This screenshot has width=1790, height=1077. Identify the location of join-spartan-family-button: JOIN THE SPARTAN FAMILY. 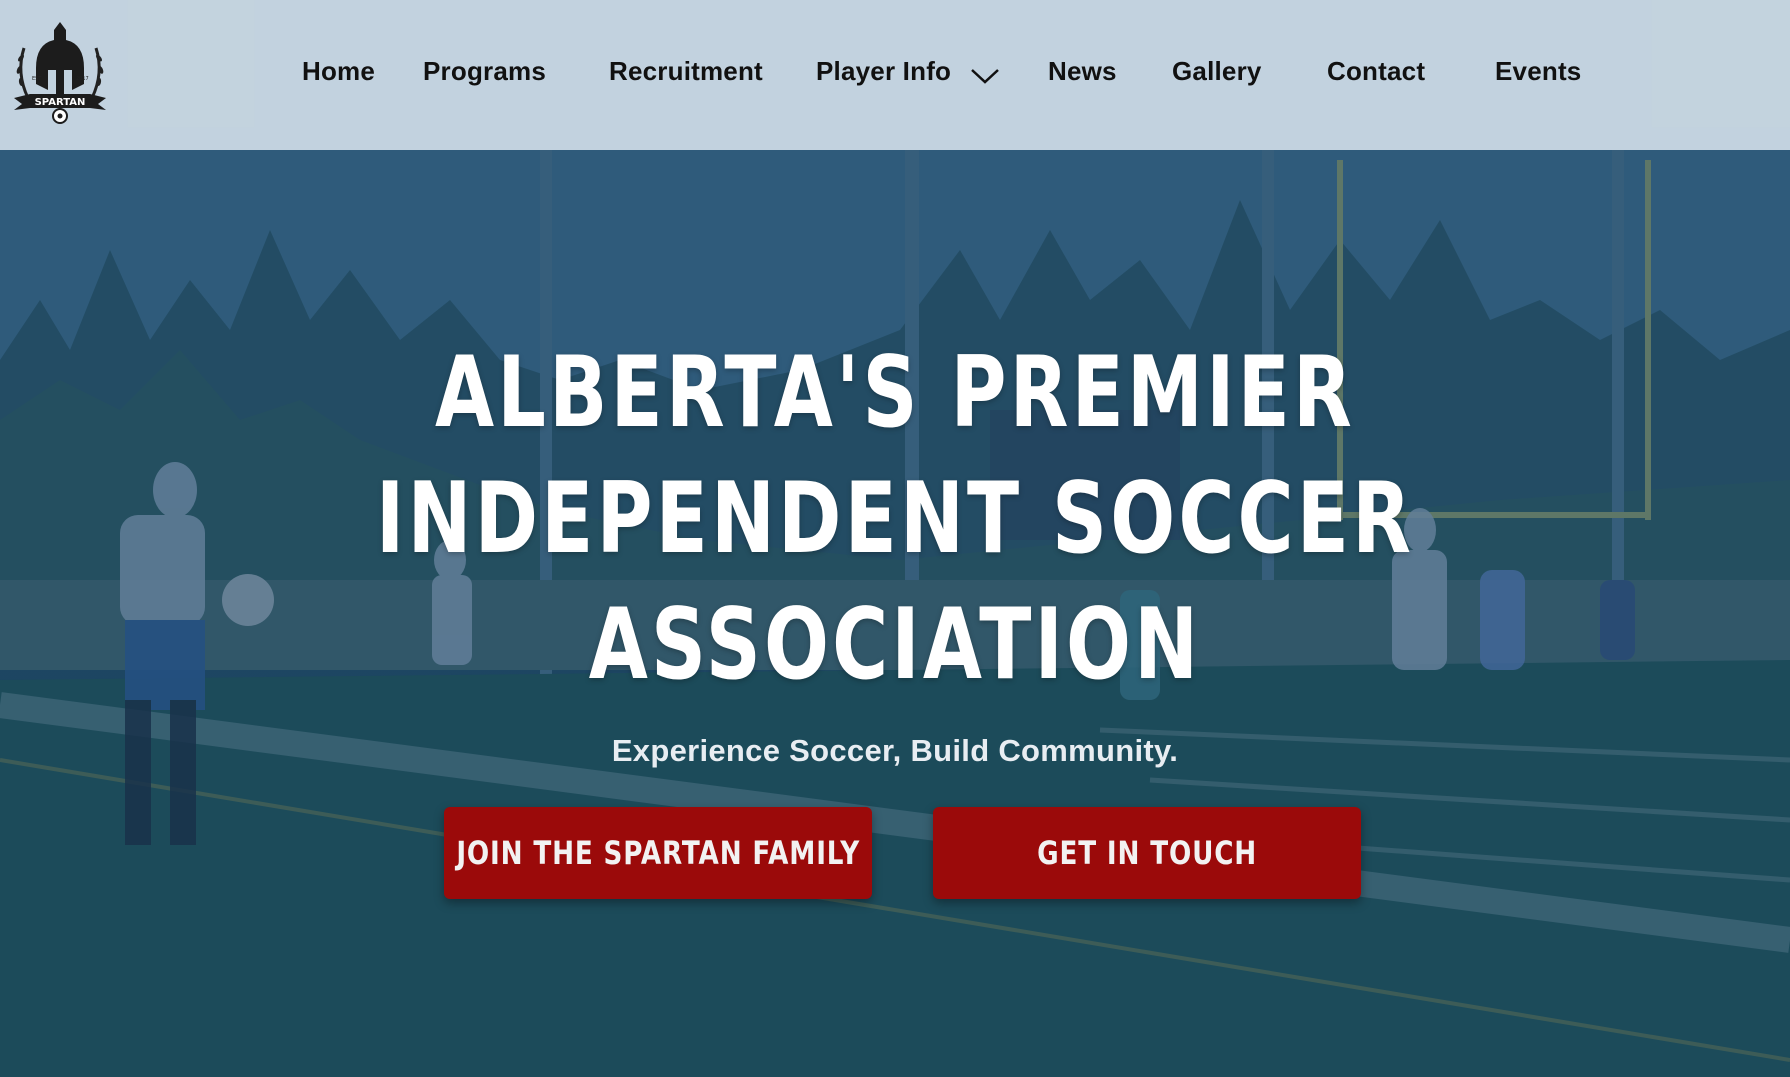
(658, 853).